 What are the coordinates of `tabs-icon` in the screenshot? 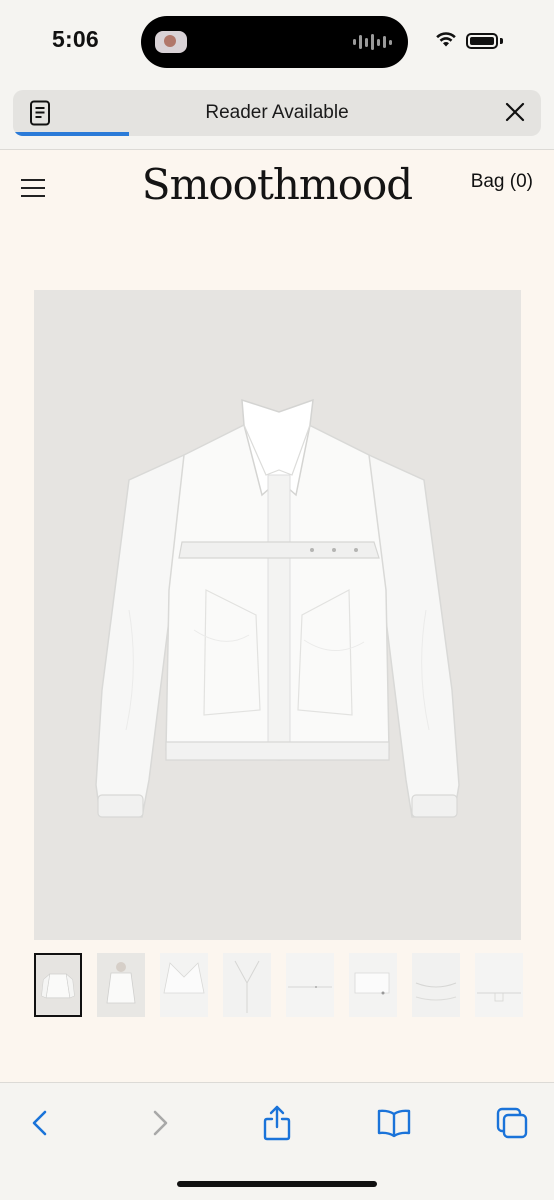 It's located at (512, 1123).